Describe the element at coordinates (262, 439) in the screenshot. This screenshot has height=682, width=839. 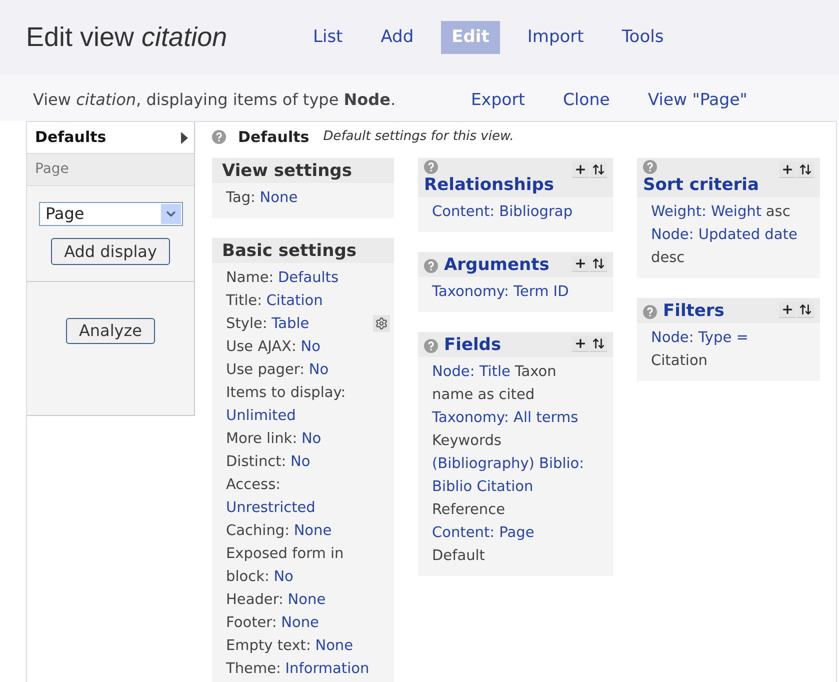
I see `setting-text: More link:` at that location.